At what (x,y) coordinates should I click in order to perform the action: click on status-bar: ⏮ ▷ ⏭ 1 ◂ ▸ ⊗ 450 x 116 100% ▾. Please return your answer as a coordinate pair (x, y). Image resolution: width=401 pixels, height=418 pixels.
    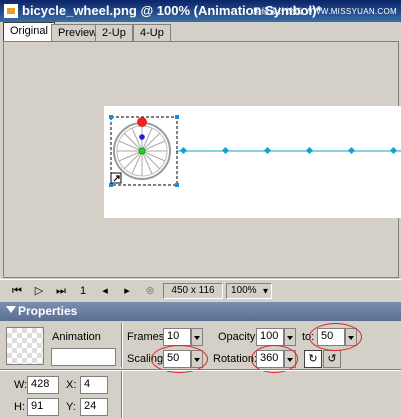
    Looking at the image, I should click on (200, 290).